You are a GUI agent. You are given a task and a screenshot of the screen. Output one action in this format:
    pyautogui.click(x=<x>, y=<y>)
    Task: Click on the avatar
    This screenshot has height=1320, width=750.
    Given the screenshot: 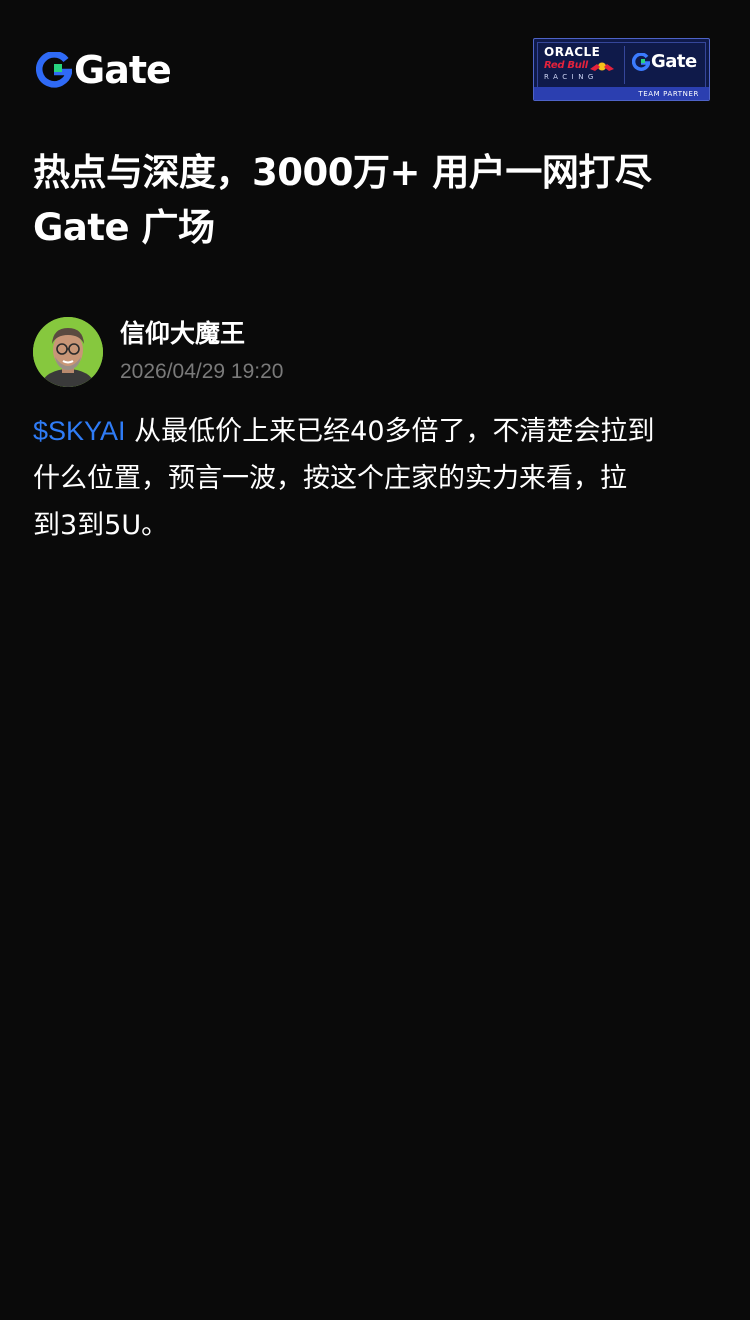 What is the action you would take?
    pyautogui.click(x=68, y=352)
    